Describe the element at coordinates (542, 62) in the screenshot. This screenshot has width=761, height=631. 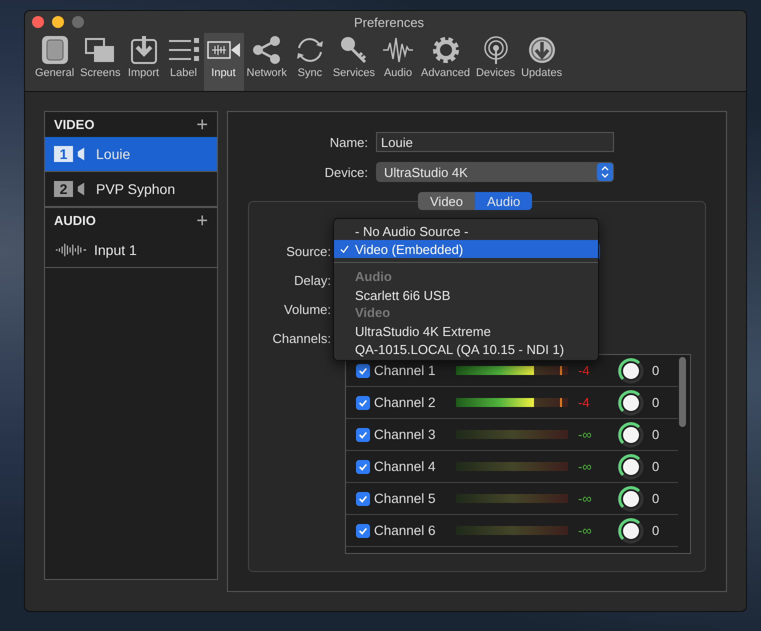
I see `toolbar-tab: Updates` at that location.